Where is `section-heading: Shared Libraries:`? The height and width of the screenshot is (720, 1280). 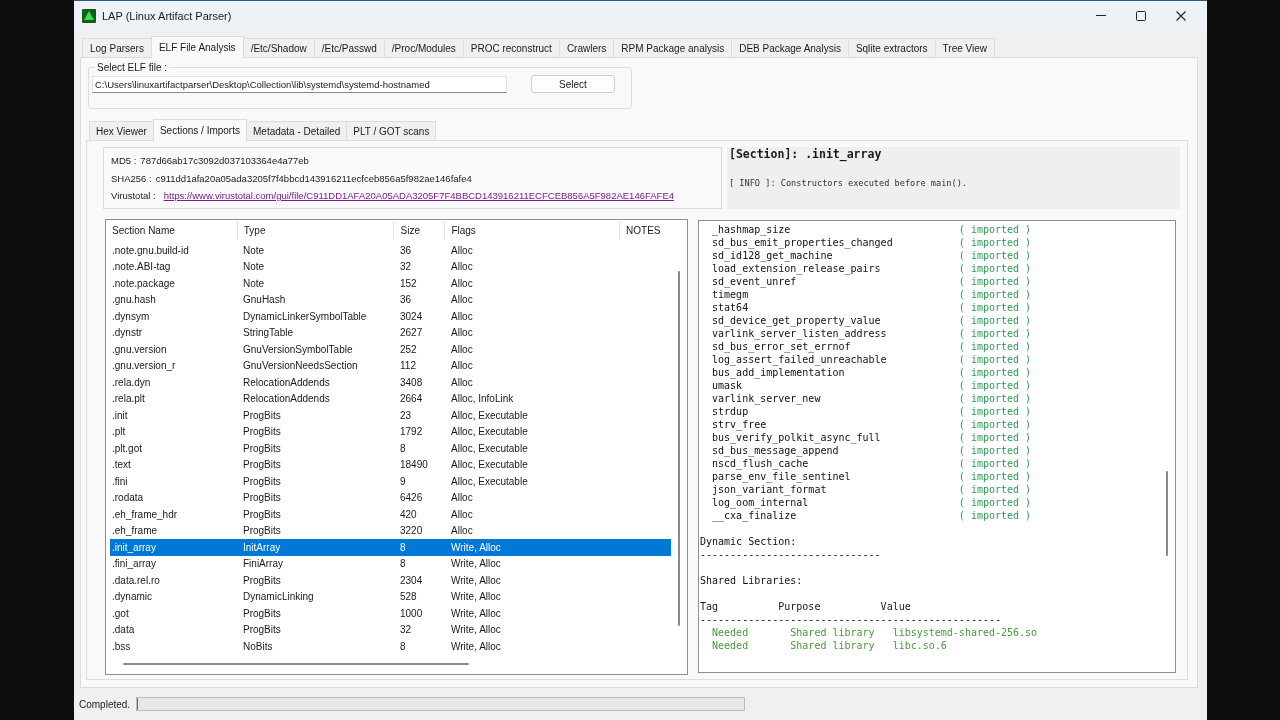 section-heading: Shared Libraries: is located at coordinates (751, 580).